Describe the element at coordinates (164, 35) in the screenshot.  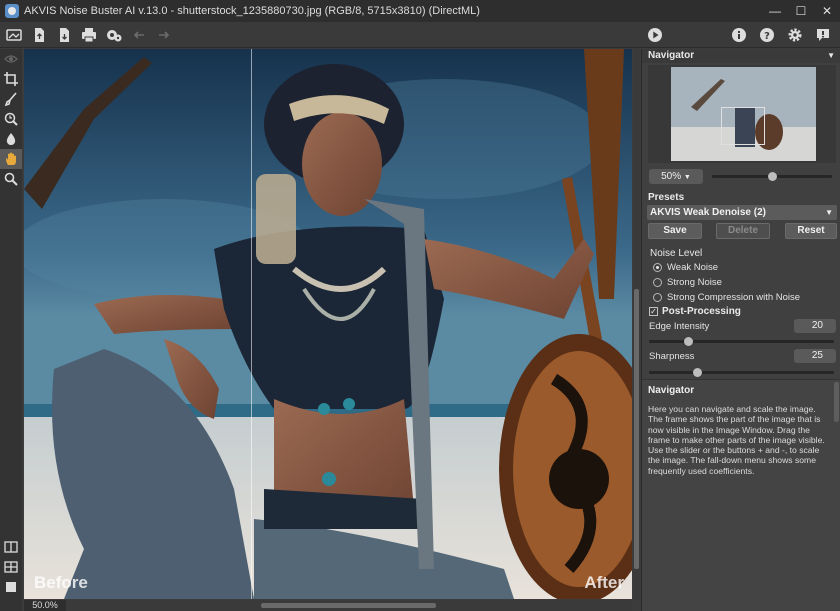
I see `redo-icon` at that location.